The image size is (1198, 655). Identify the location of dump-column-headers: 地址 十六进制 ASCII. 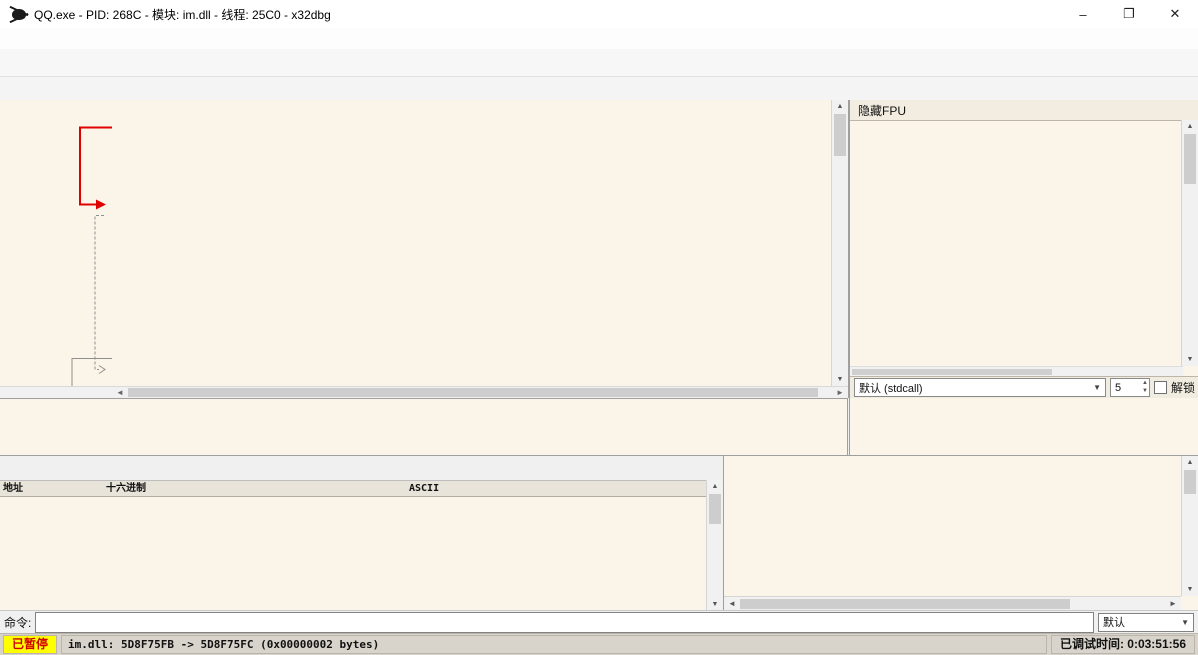
(361, 489).